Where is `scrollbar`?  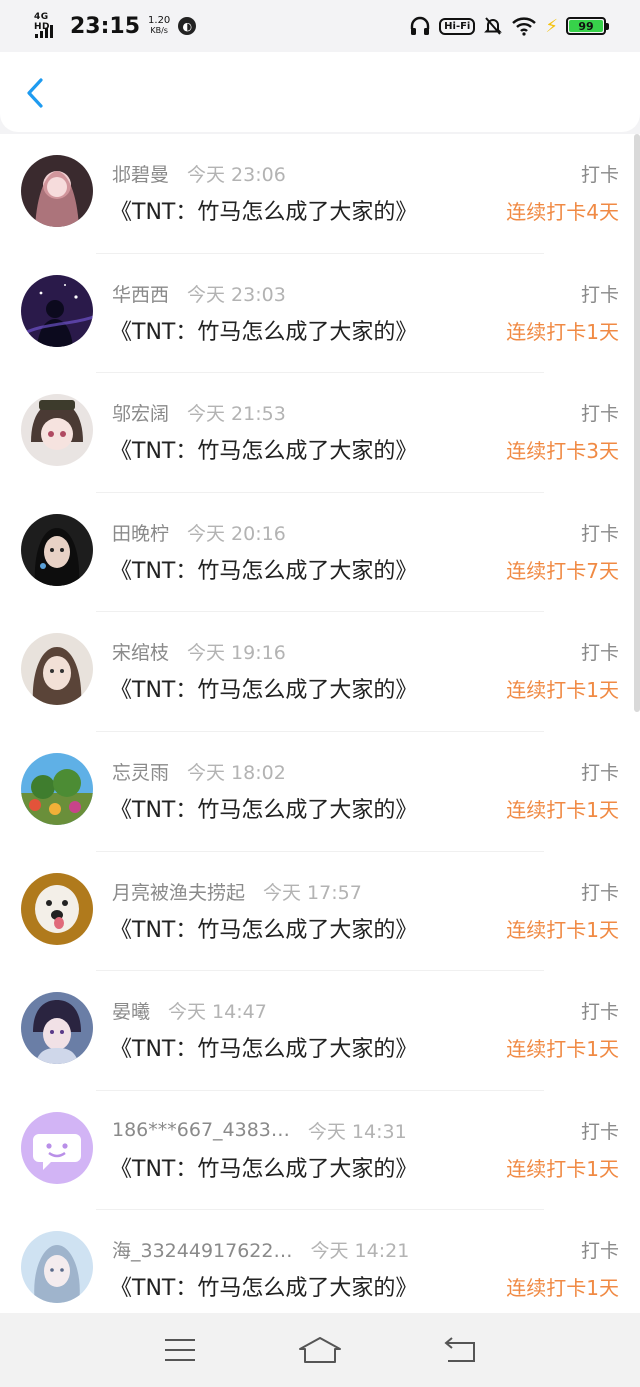 scrollbar is located at coordinates (637, 423).